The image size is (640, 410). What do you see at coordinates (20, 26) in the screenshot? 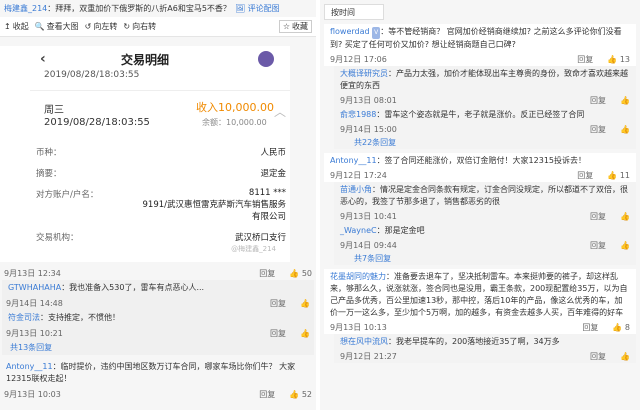
I see `collapse-label: 收起` at bounding box center [20, 26].